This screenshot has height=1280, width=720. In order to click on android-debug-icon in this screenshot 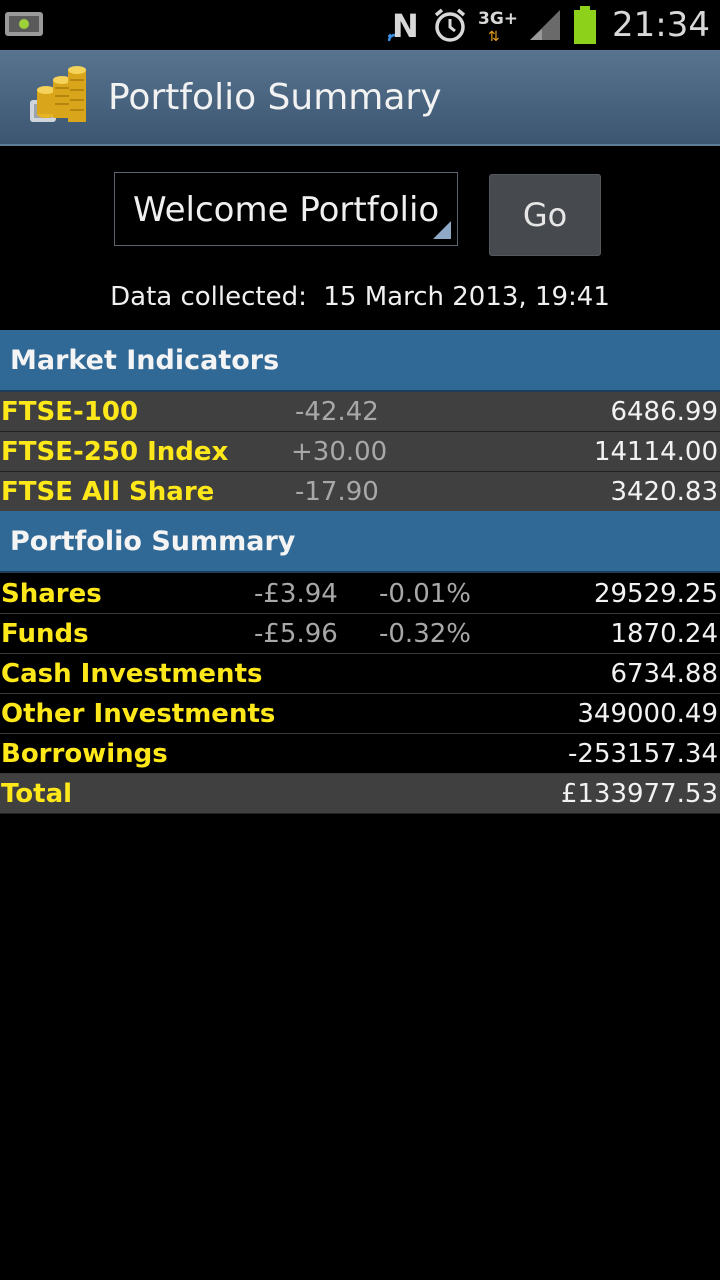, I will do `click(24, 24)`.